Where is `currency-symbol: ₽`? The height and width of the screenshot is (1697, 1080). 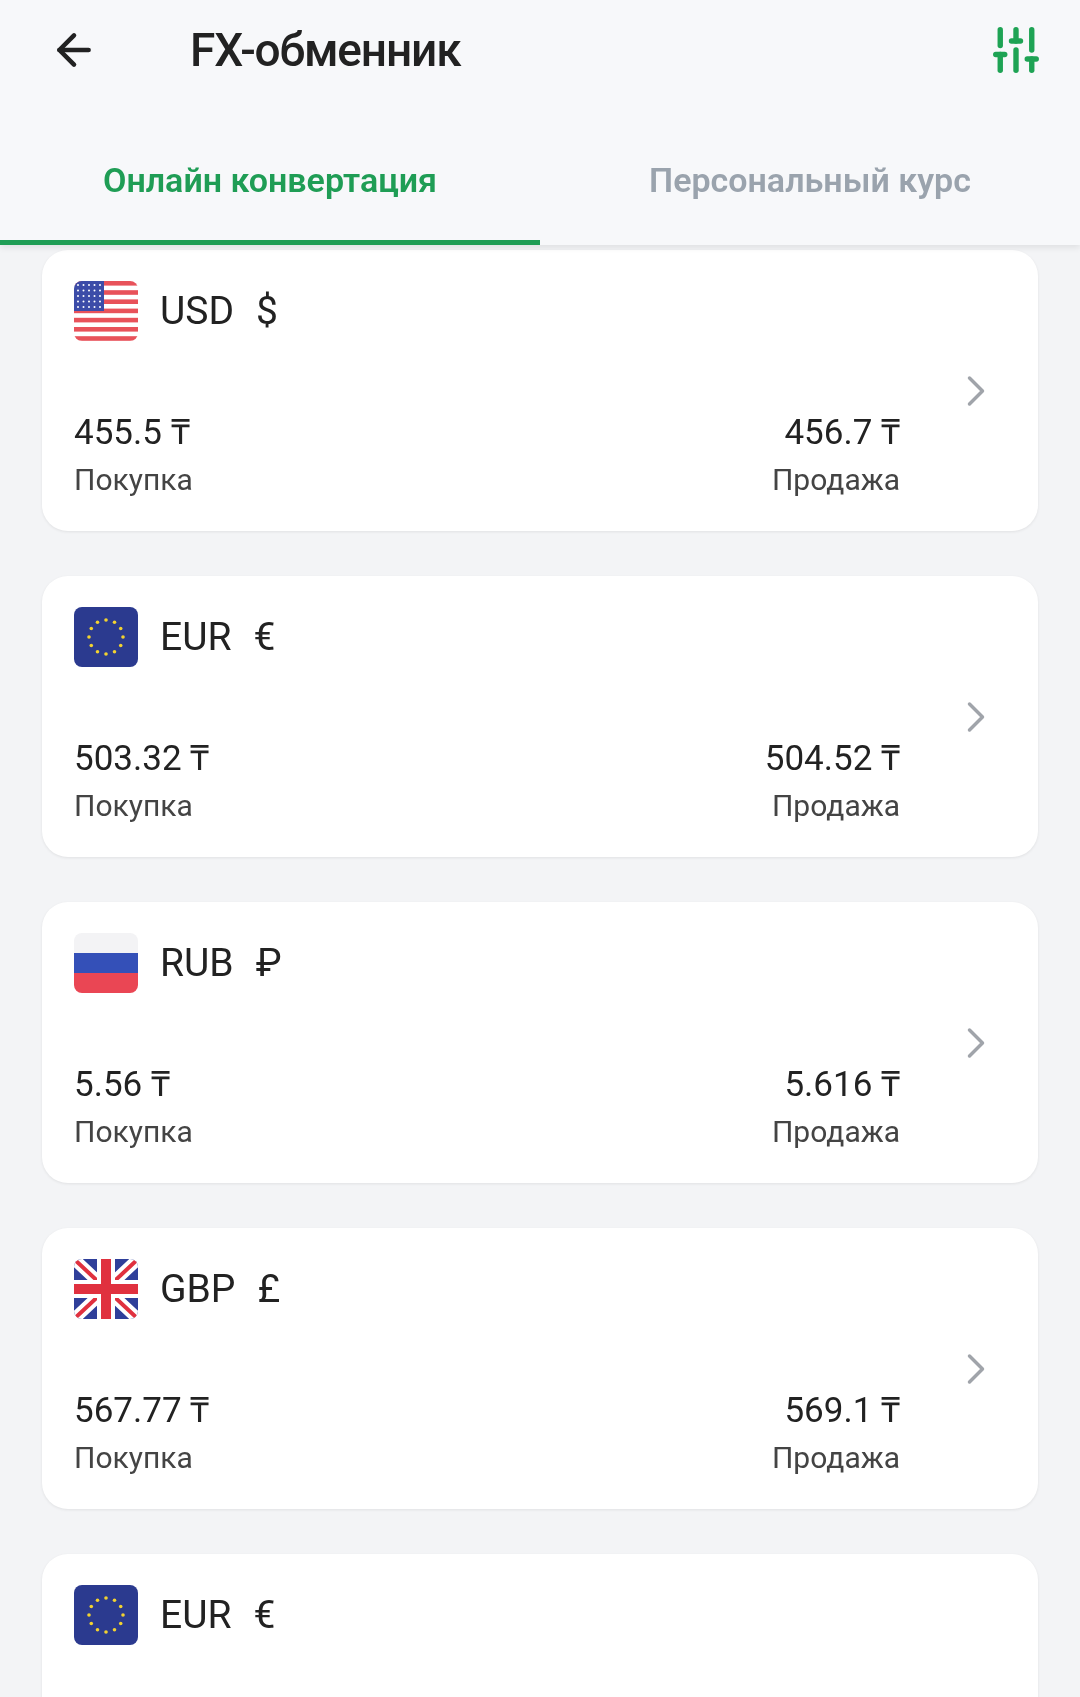
currency-symbol: ₽ is located at coordinates (268, 963).